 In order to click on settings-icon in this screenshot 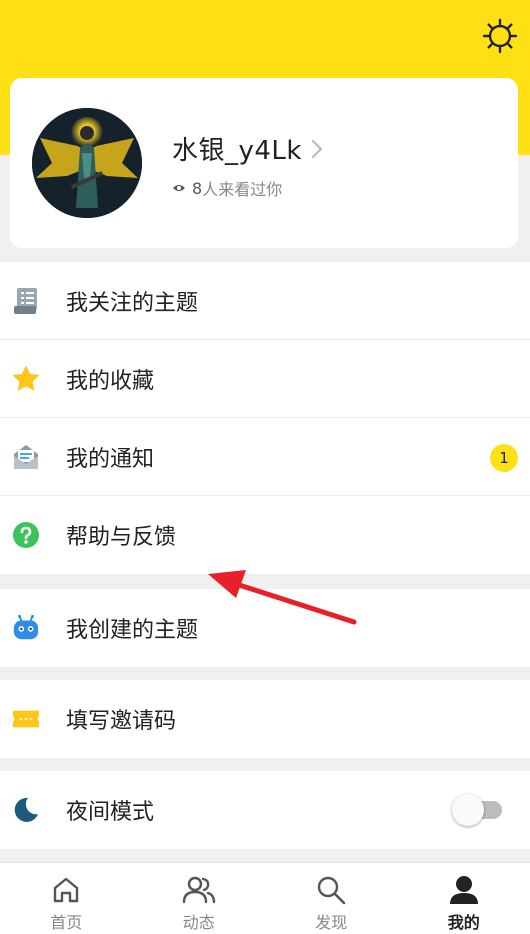, I will do `click(500, 36)`.